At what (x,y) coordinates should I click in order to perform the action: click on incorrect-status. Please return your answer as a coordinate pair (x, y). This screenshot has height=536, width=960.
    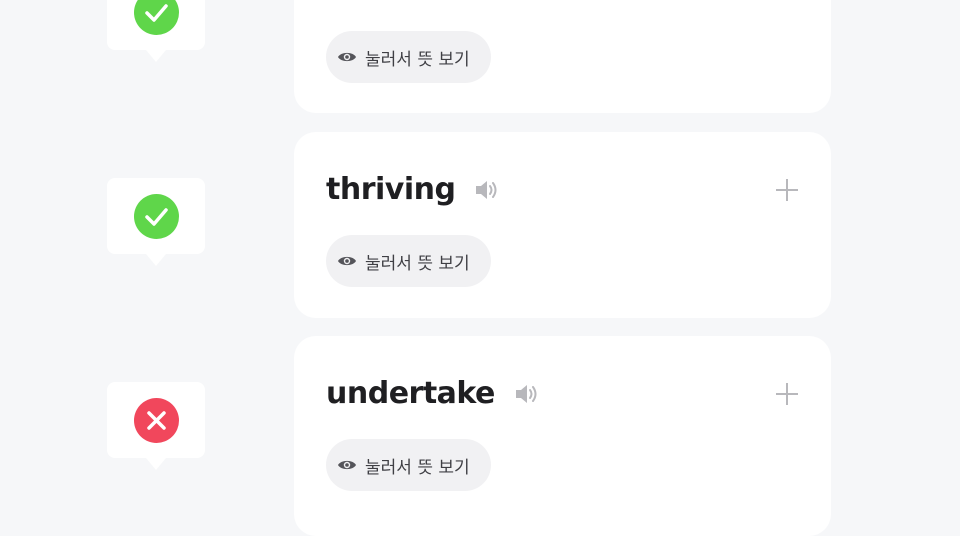
    Looking at the image, I should click on (156, 420).